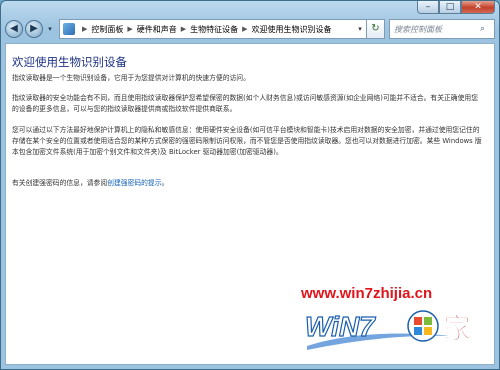 The width and height of the screenshot is (500, 370). Describe the element at coordinates (457, 328) in the screenshot. I see `logo-suffix: 家` at that location.